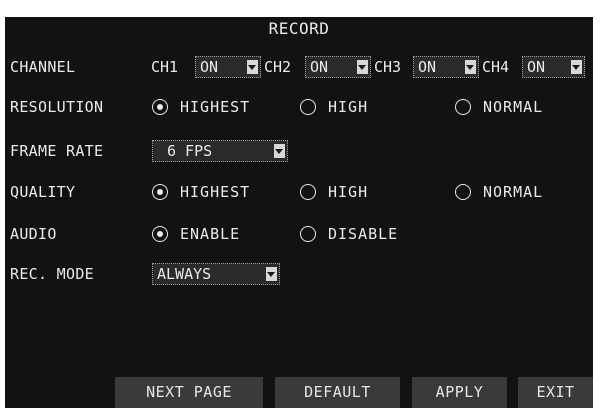  What do you see at coordinates (43, 67) in the screenshot?
I see `channel-label: CHANNEL` at bounding box center [43, 67].